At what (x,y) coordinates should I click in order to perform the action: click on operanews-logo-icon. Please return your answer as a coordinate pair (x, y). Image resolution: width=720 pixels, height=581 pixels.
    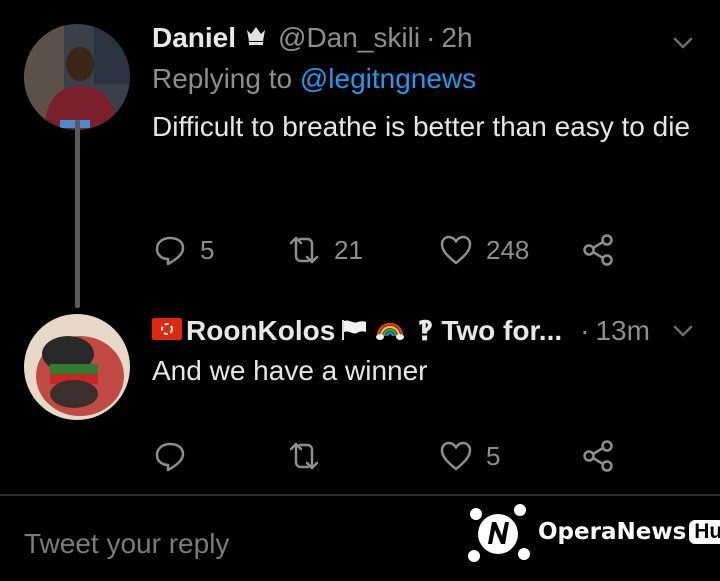
    Looking at the image, I should click on (499, 533).